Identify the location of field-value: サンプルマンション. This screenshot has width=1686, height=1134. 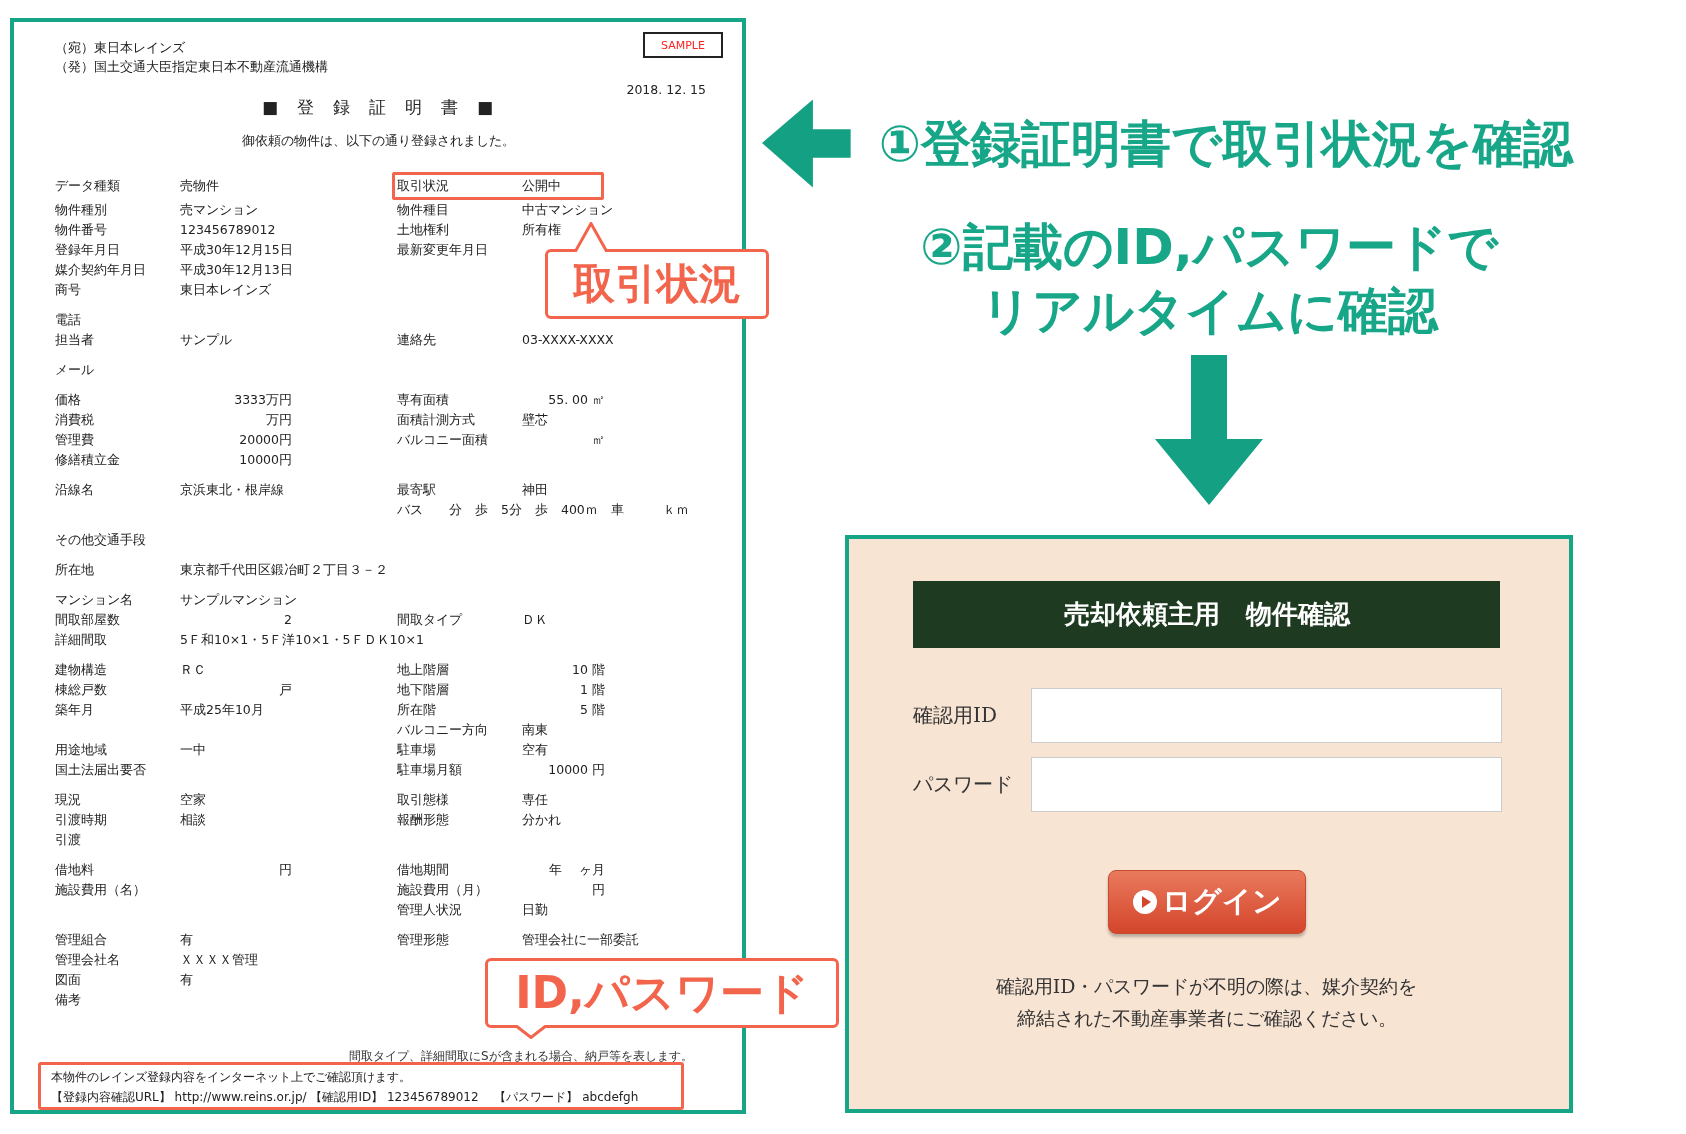
(238, 600).